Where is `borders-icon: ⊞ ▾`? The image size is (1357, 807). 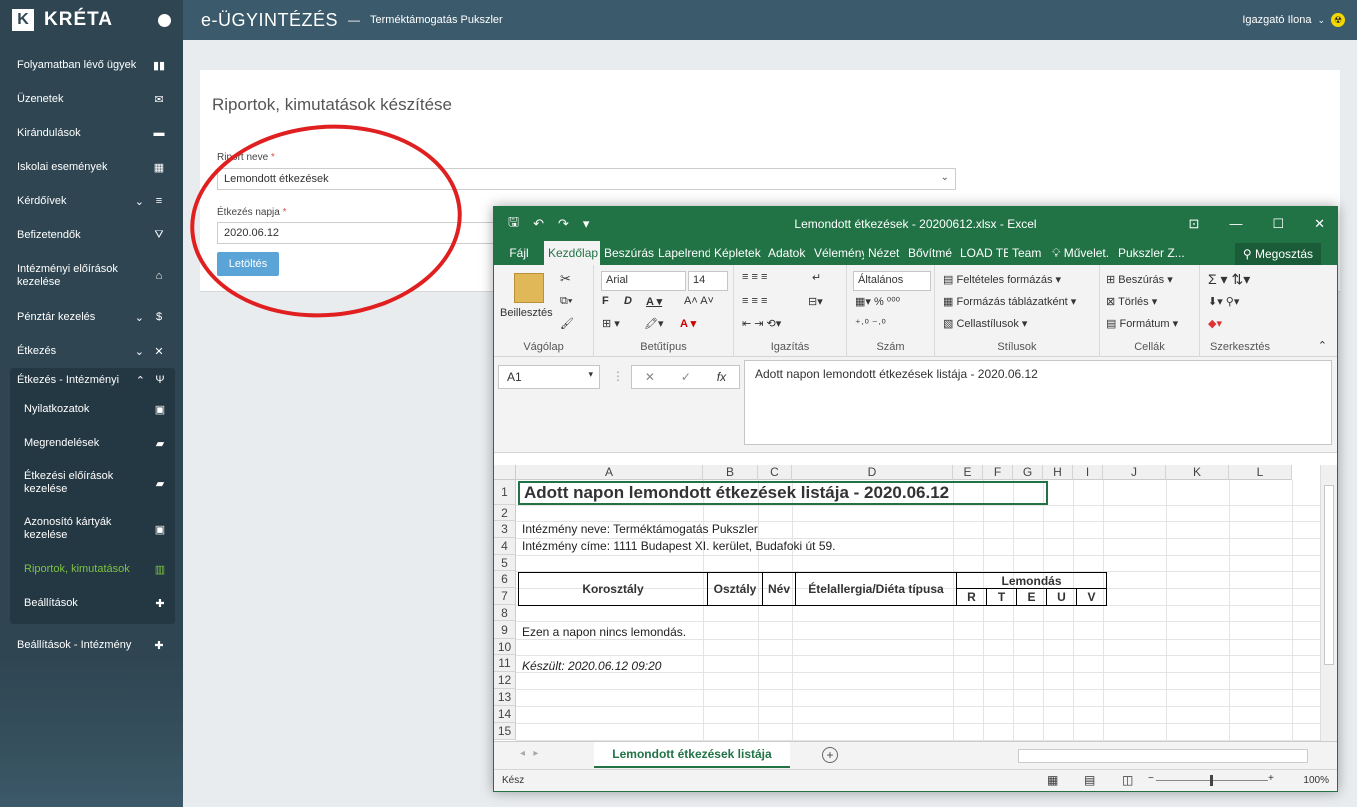
borders-icon: ⊞ ▾ is located at coordinates (611, 323).